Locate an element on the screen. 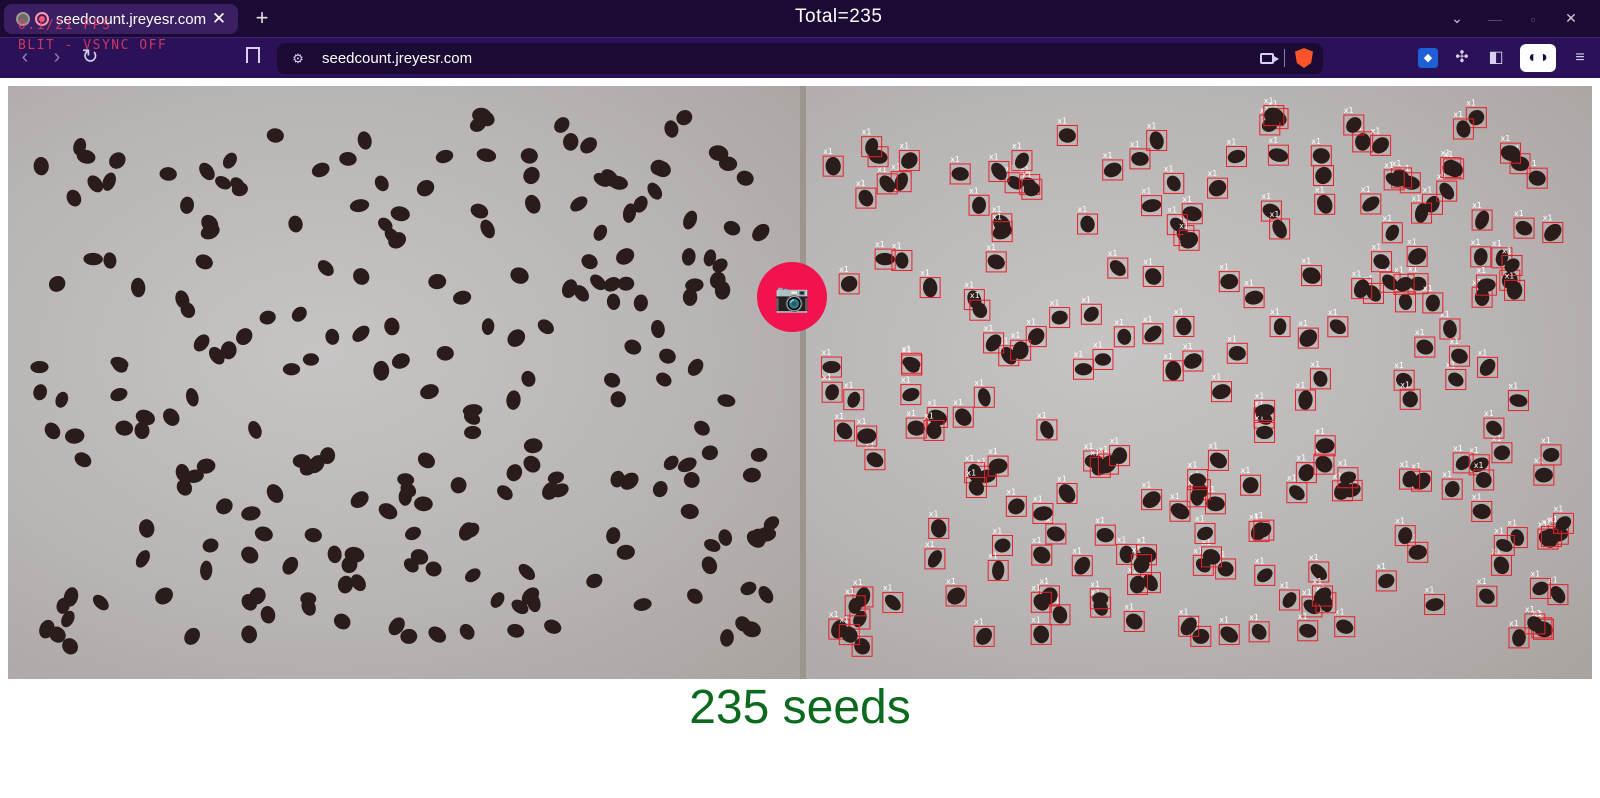 The image size is (1600, 798). capture-button: 📷 is located at coordinates (792, 297).